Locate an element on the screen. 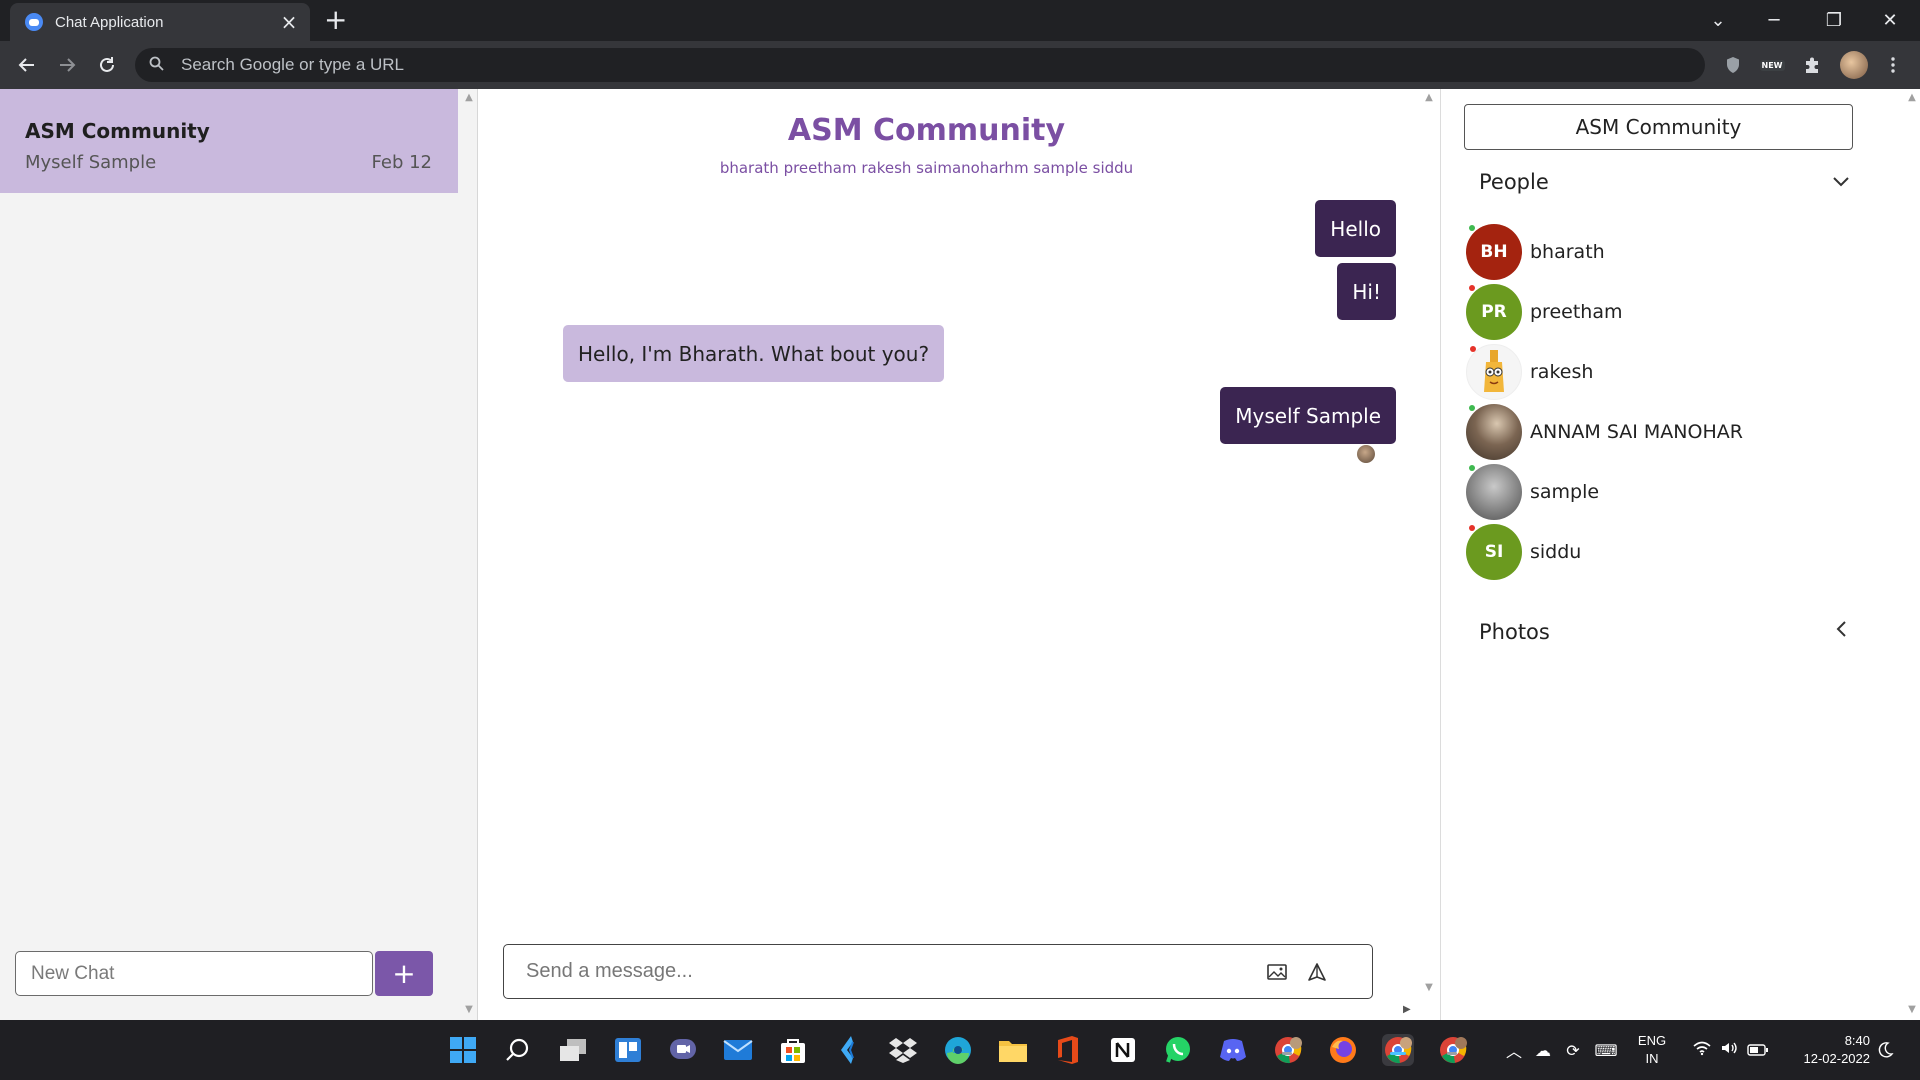 The width and height of the screenshot is (1920, 1080). add-chat-button: + is located at coordinates (404, 973).